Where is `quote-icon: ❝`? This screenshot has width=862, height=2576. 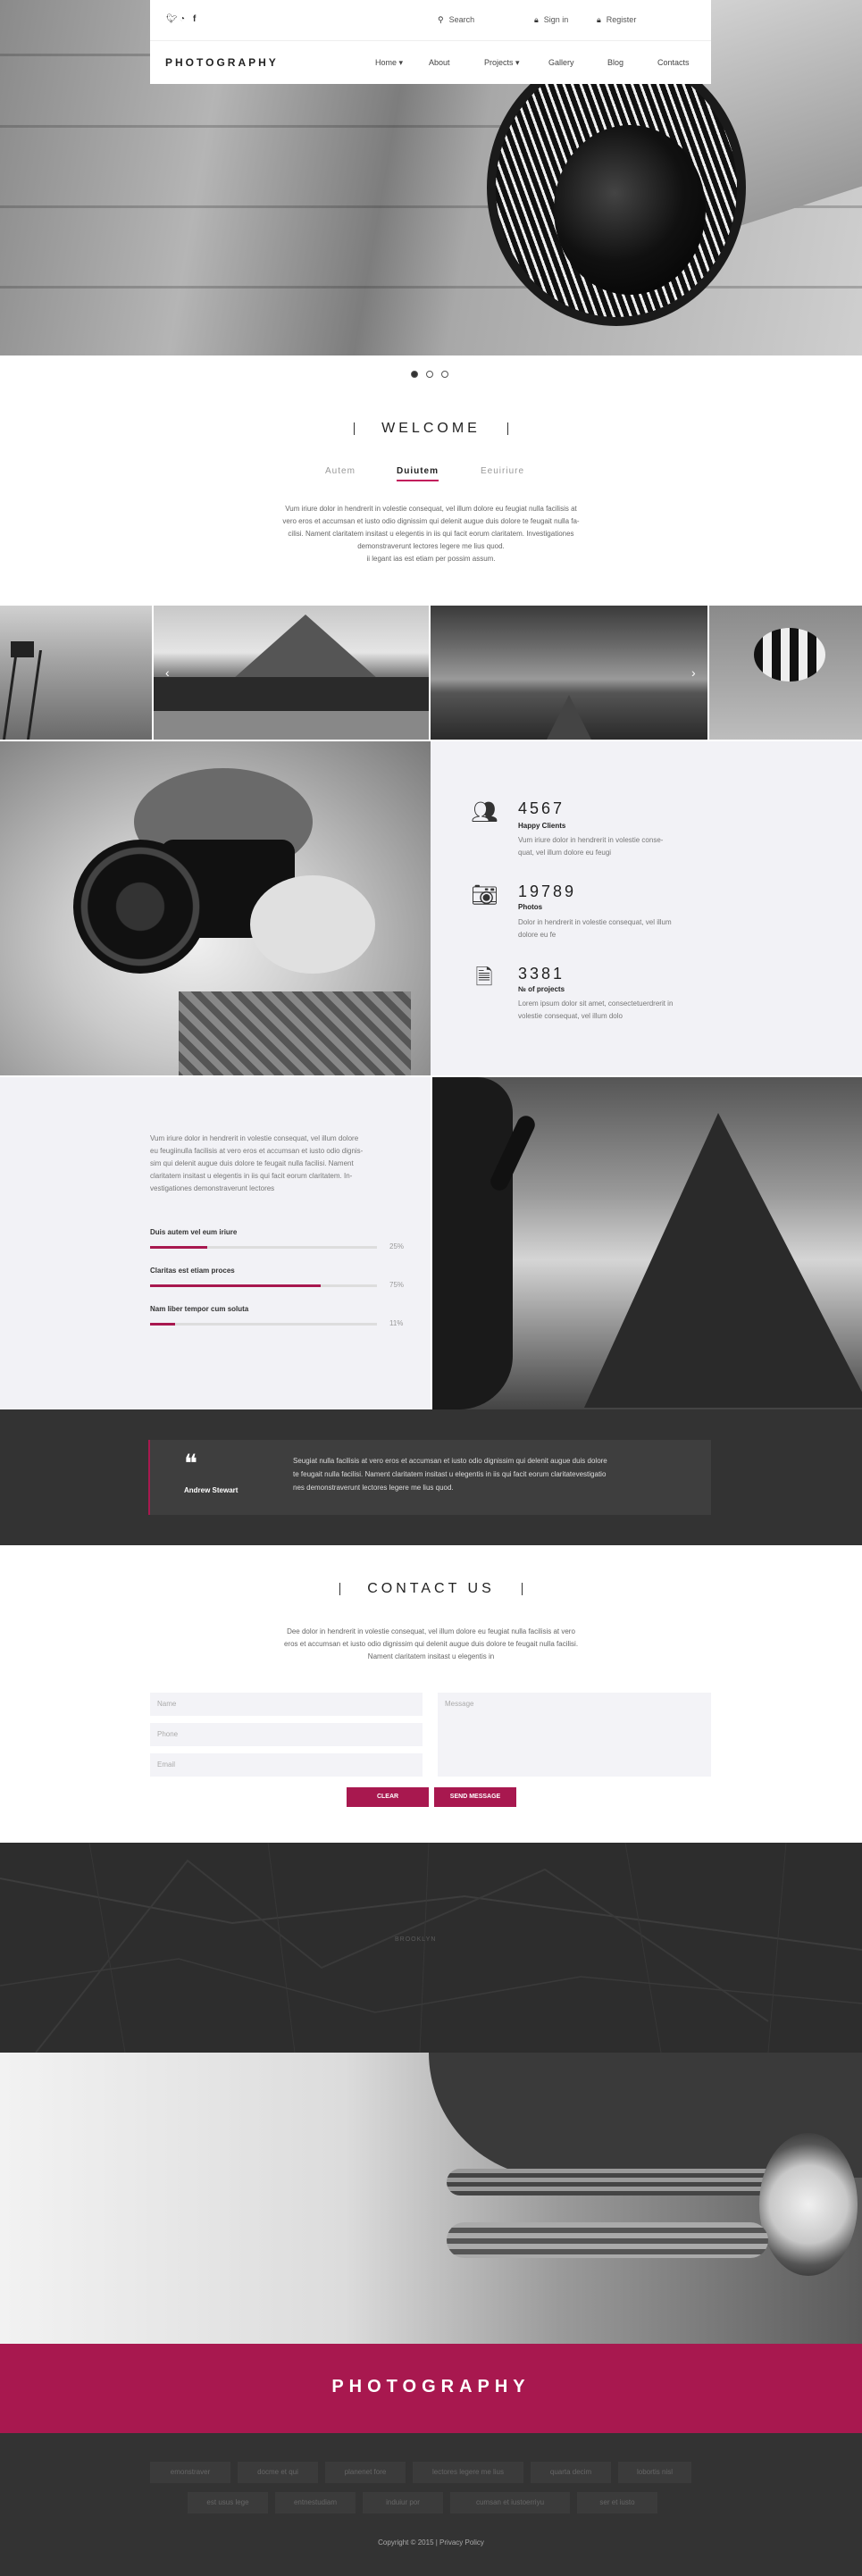
quote-icon: ❝ is located at coordinates (191, 1464).